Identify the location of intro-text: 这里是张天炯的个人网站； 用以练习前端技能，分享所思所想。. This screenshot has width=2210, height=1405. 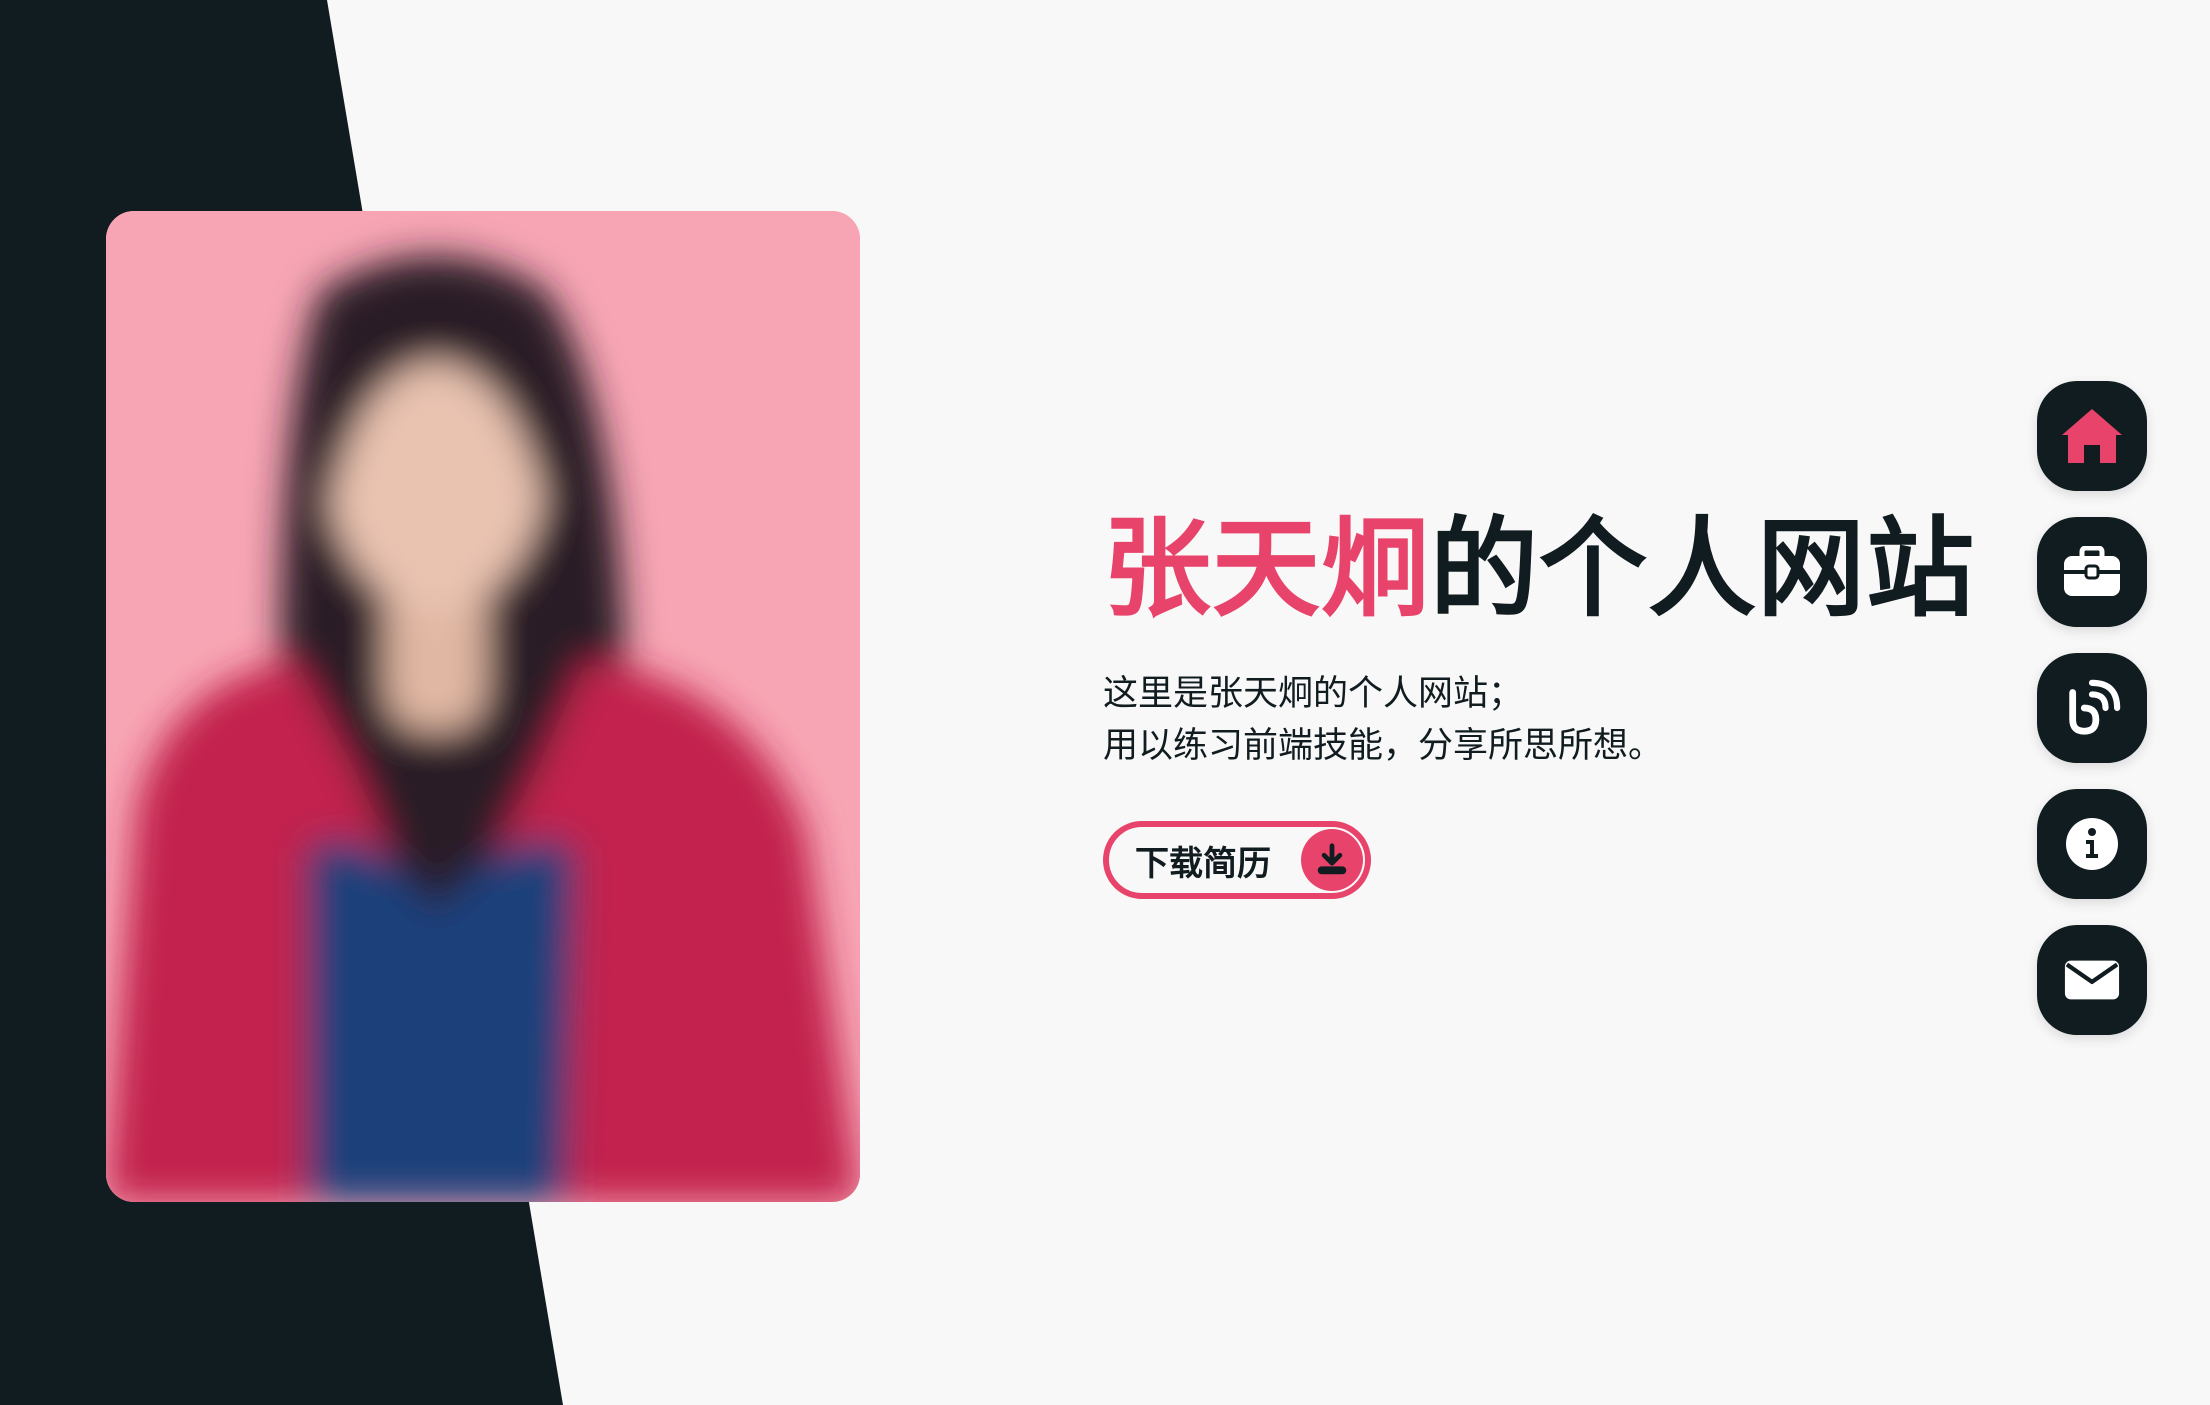
(1553, 720).